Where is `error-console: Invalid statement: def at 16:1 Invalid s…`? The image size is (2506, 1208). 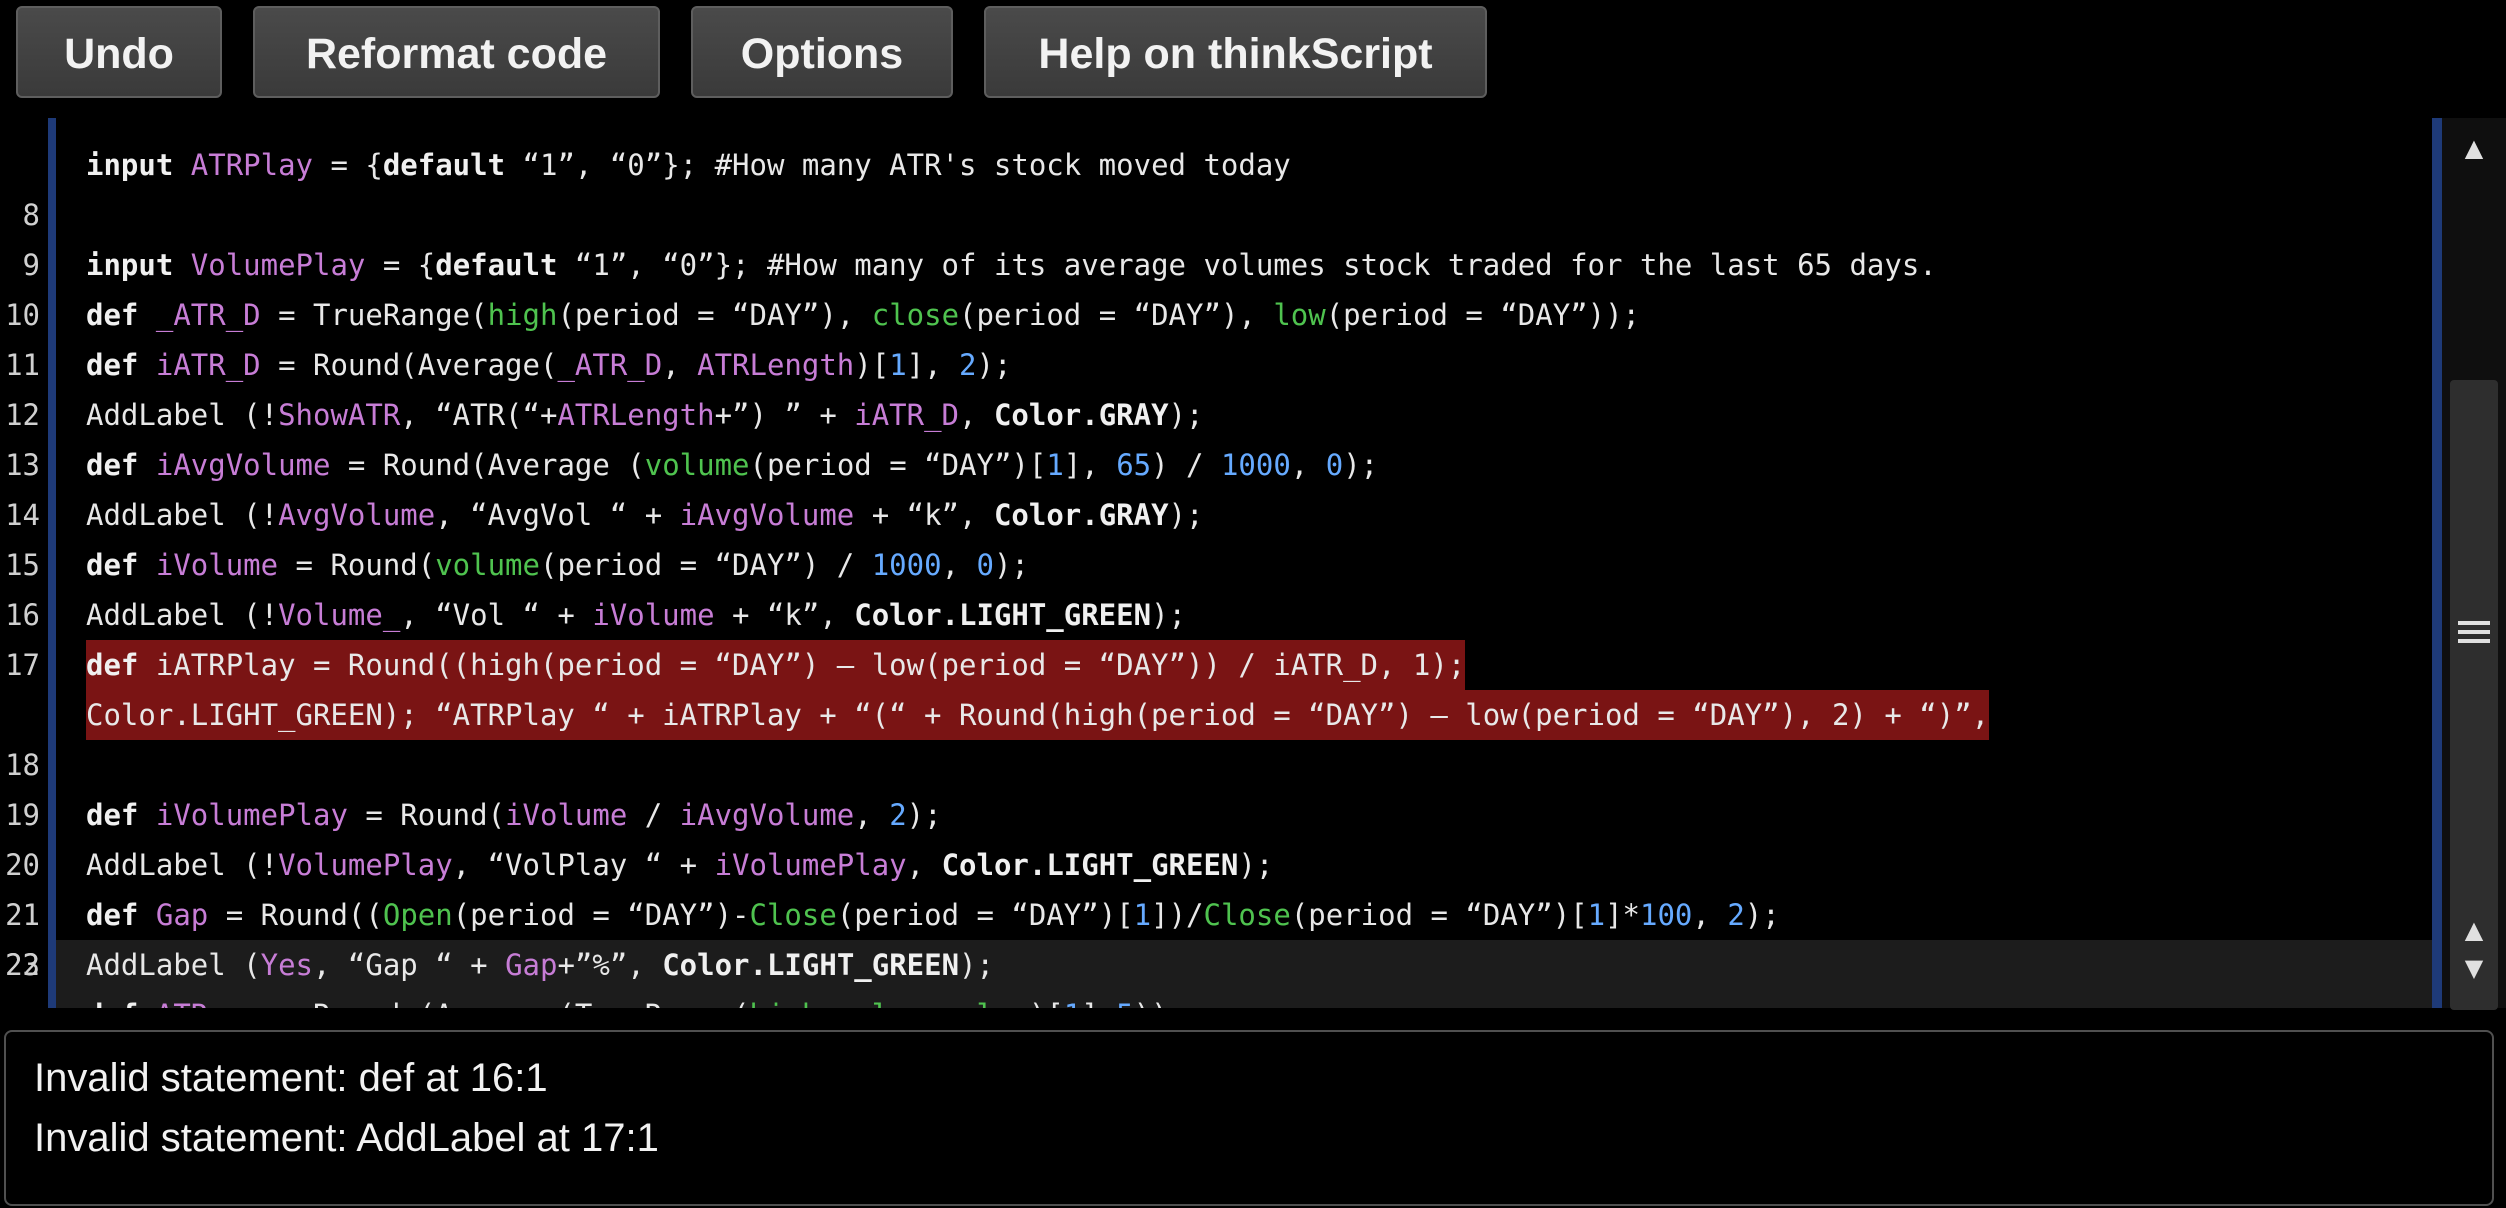 error-console: Invalid statement: def at 16:1 Invalid s… is located at coordinates (1249, 1118).